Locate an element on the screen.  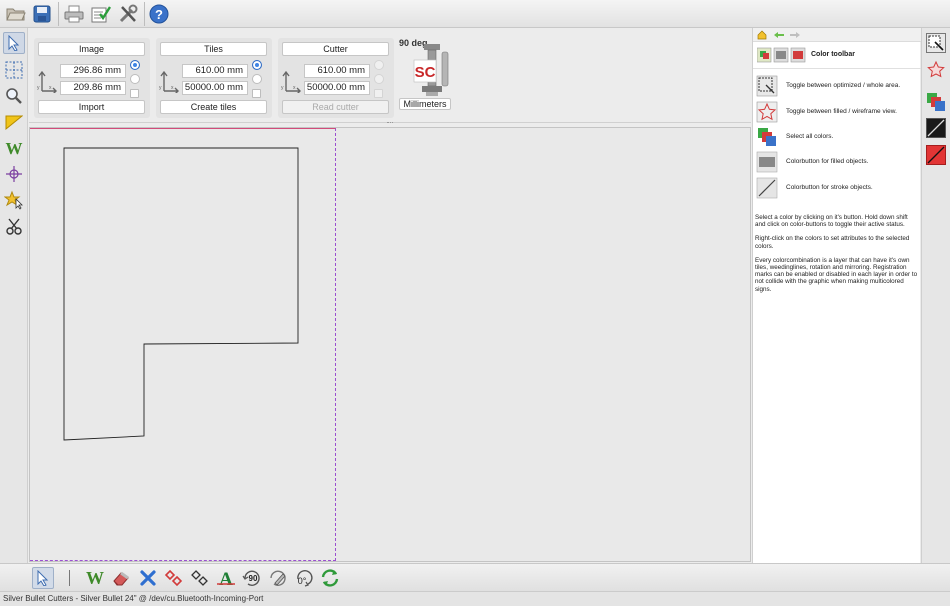
row-optimize-area: Toggle between optimized / whole area. is located at coordinates (837, 86).